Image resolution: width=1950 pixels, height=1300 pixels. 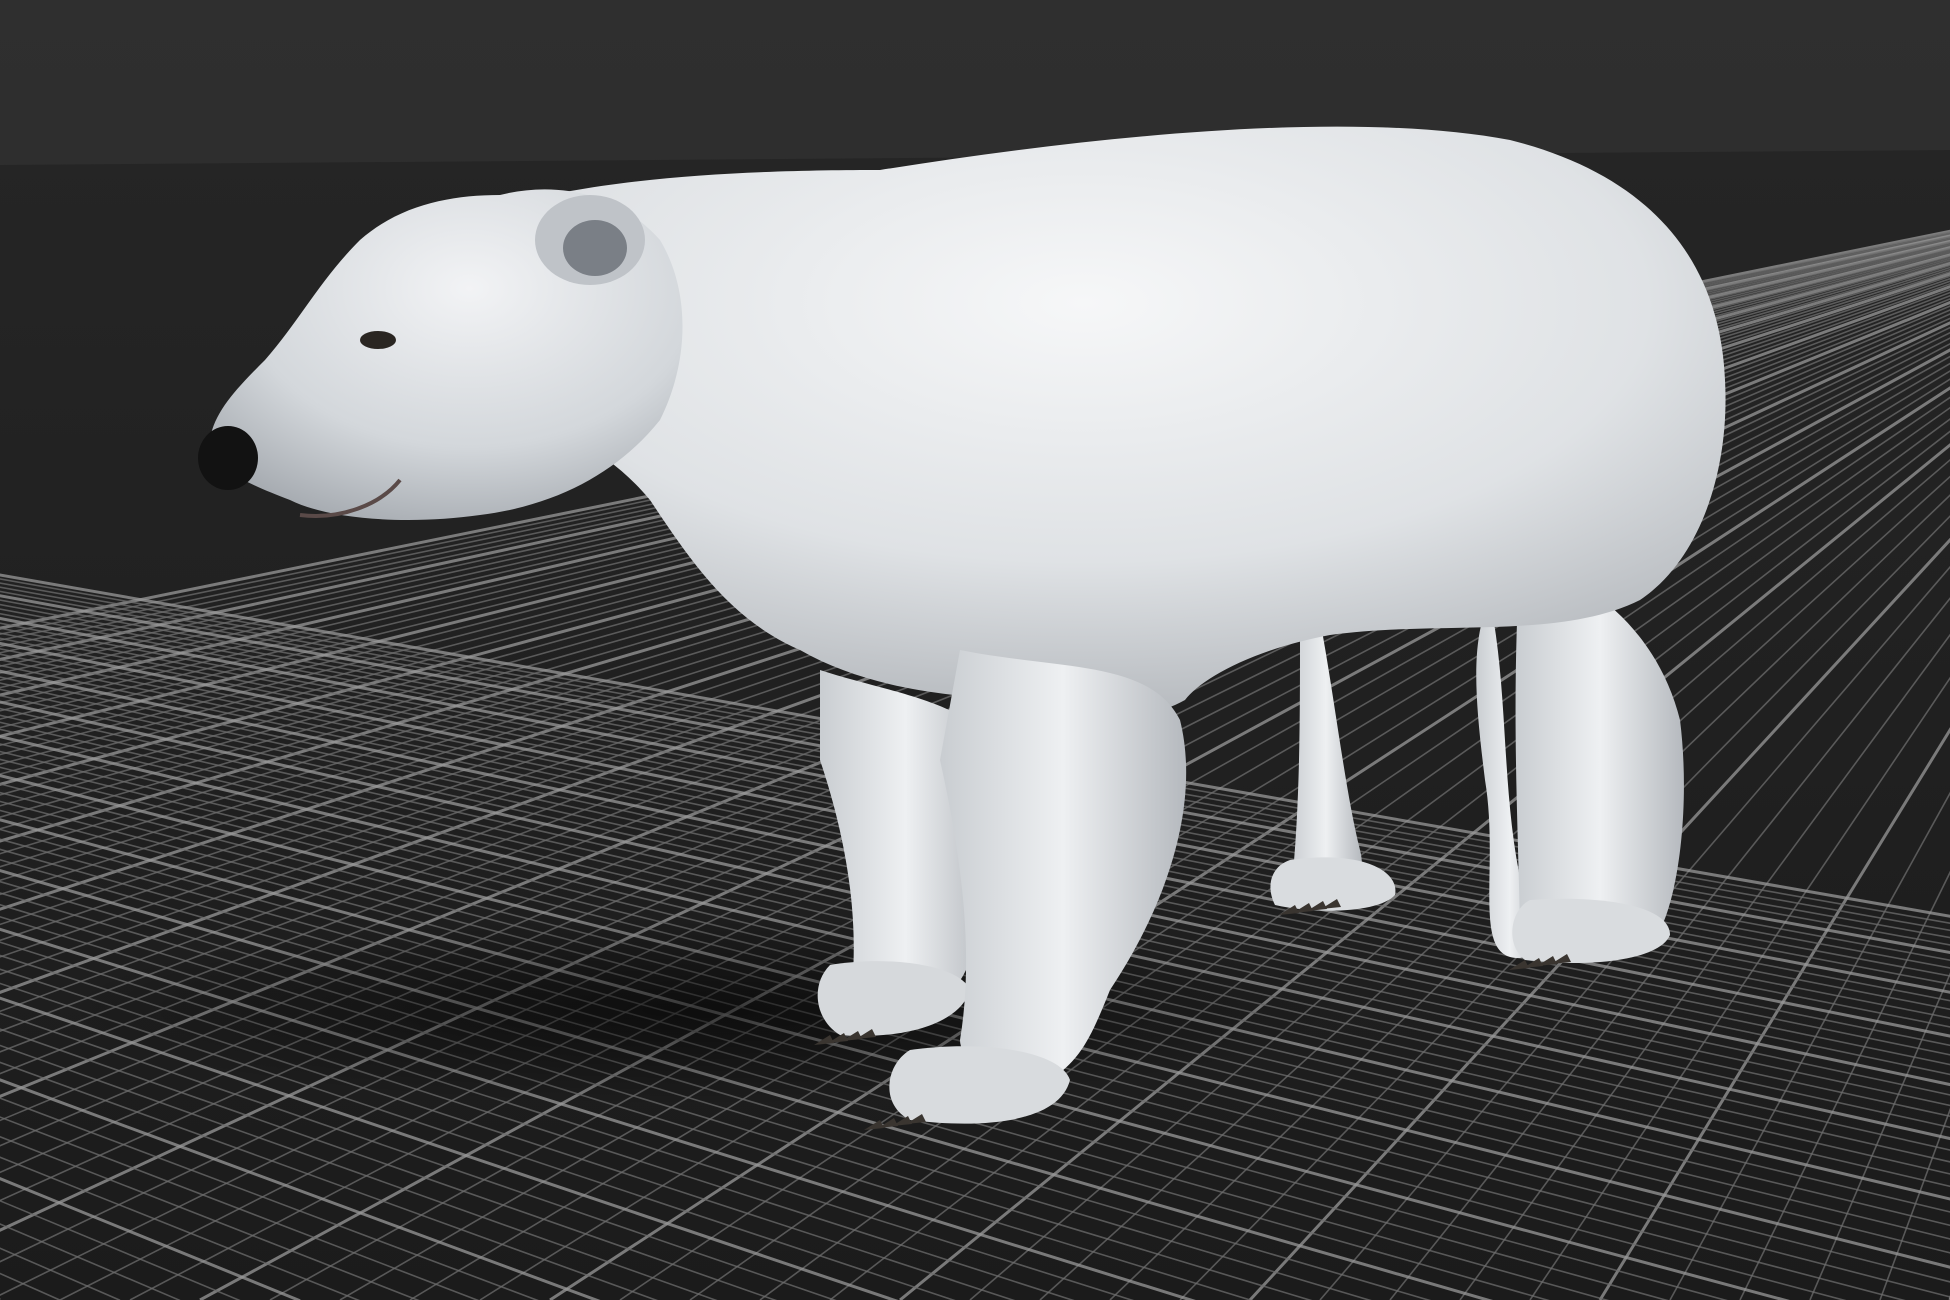 What do you see at coordinates (228, 458) in the screenshot?
I see `bear-nose` at bounding box center [228, 458].